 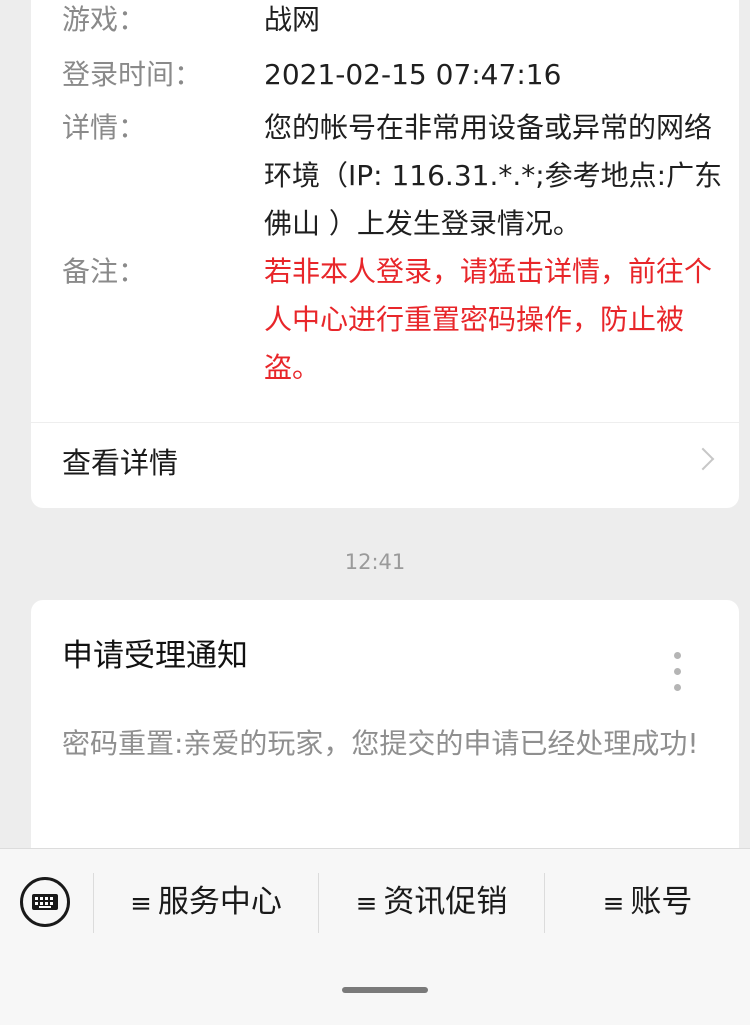 I want to click on home-indicator, so click(x=385, y=990).